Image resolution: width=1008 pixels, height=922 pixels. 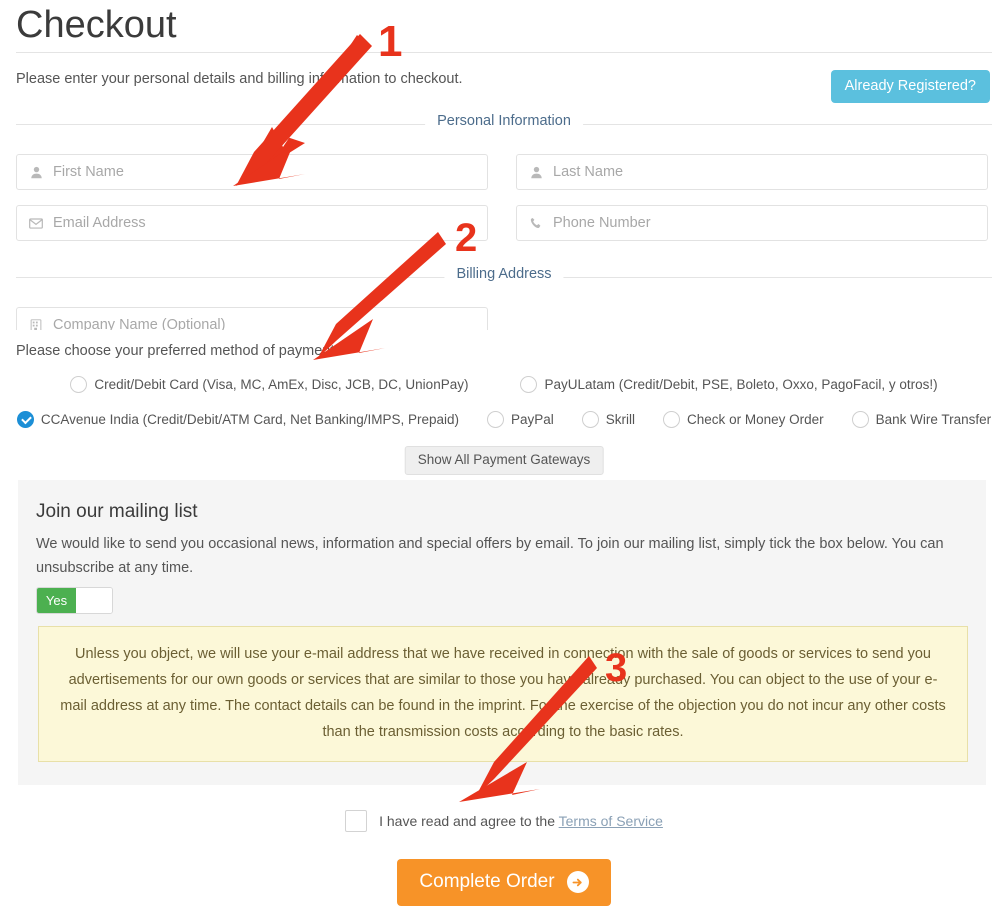 I want to click on first-name-input: First Name, so click(x=252, y=172).